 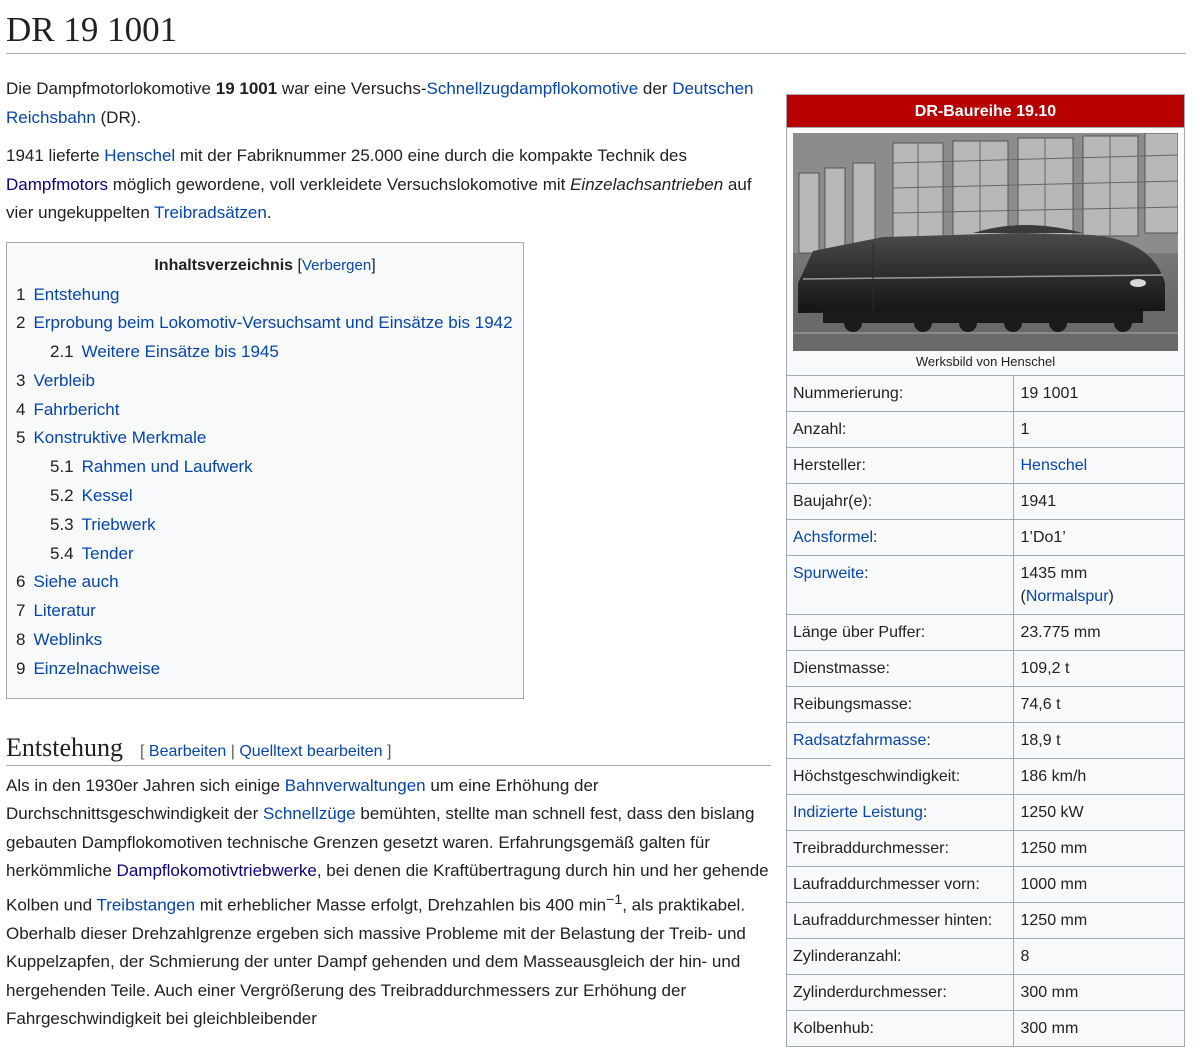 I want to click on infobox-row: Höchstgeschwindigkeit: 186 km/h, so click(x=985, y=776).